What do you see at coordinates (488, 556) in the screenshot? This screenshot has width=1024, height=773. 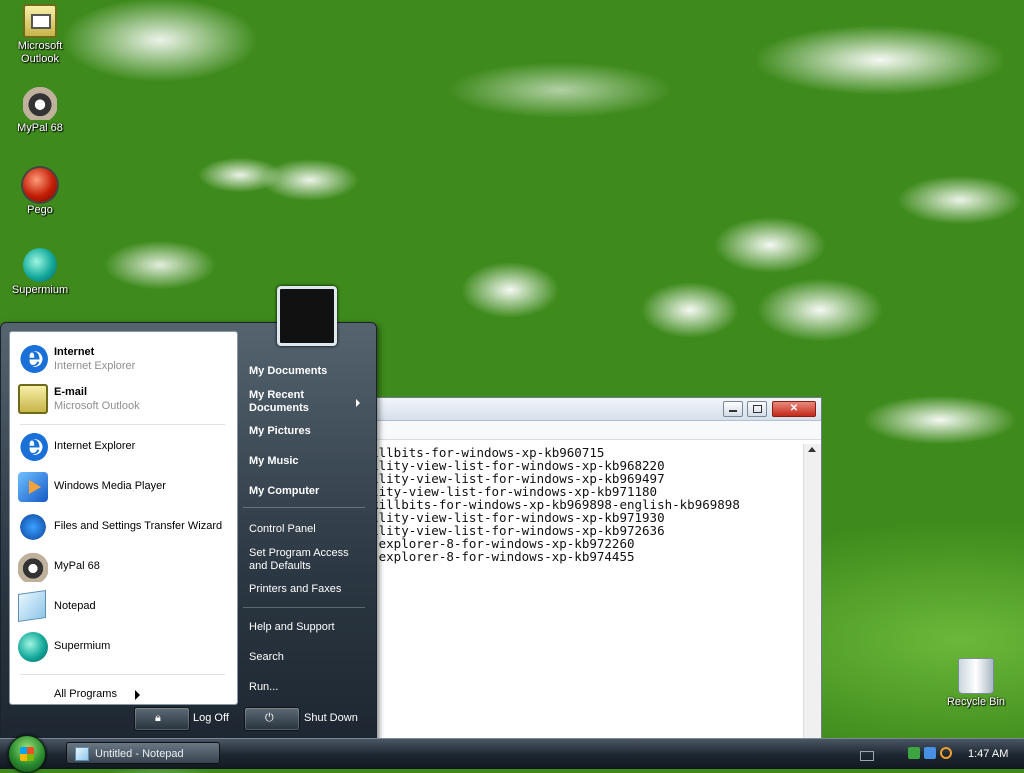 I see `text-line: rnet-explorer-8-for-windows-xp-kb974455` at bounding box center [488, 556].